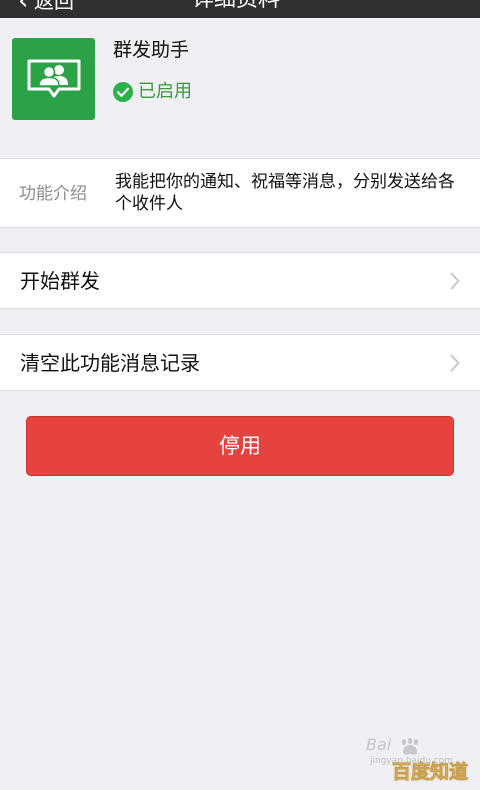 The width and height of the screenshot is (480, 790). I want to click on page-title: 详细资料, so click(236, 6).